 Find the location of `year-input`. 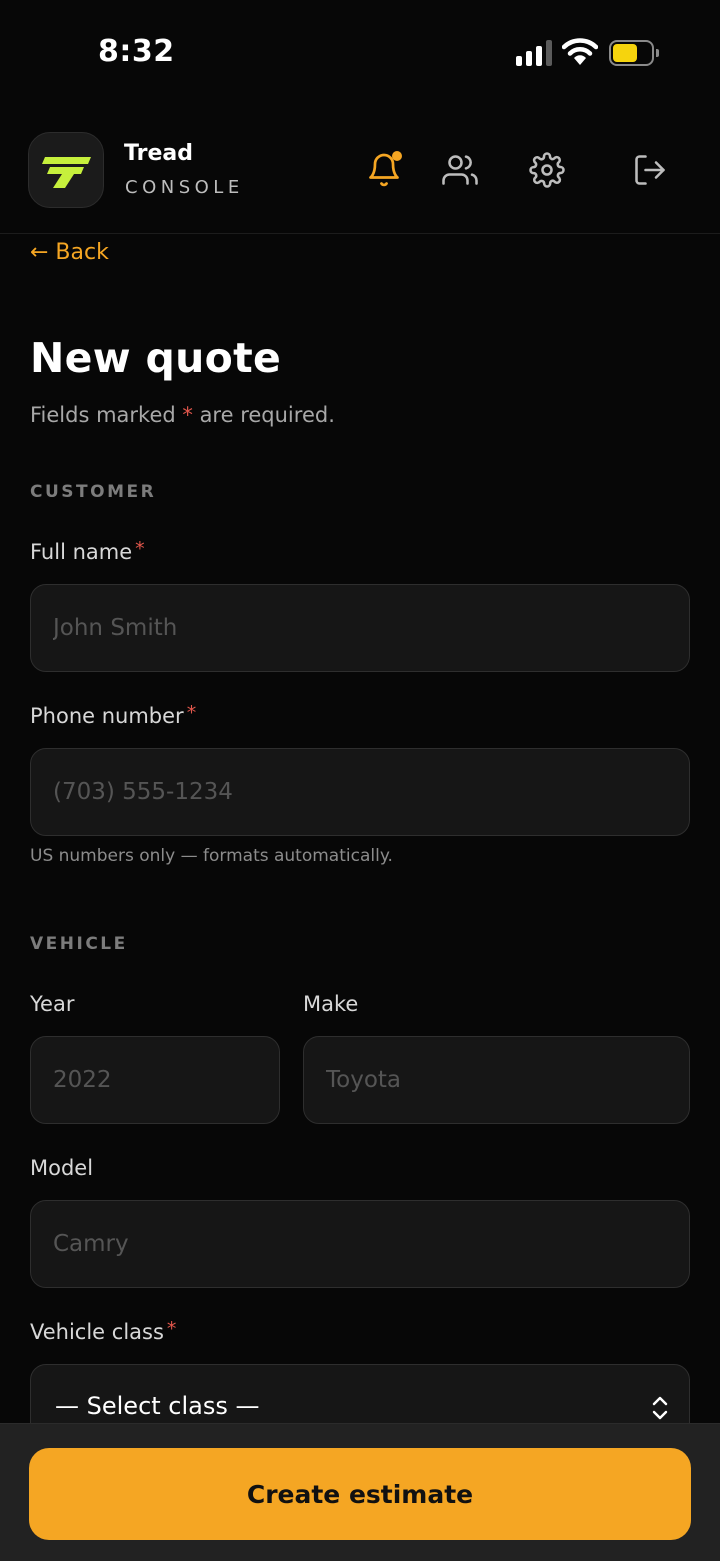

year-input is located at coordinates (155, 1080).